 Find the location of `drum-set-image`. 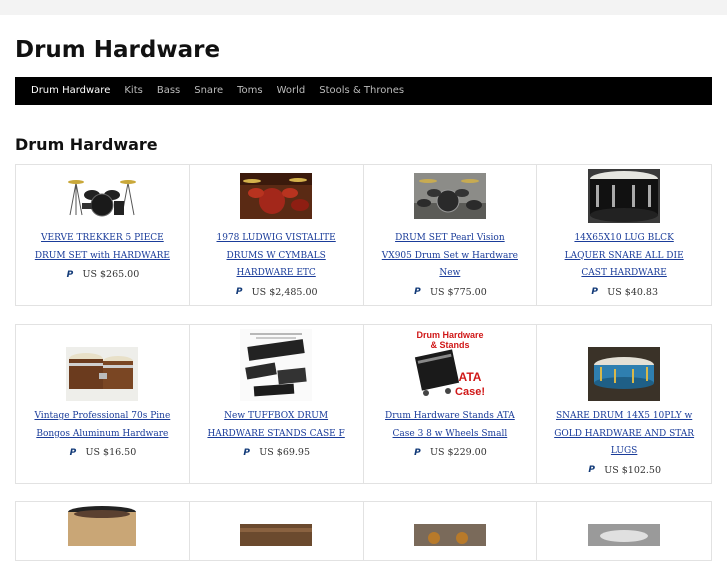

drum-set-image is located at coordinates (449, 526).